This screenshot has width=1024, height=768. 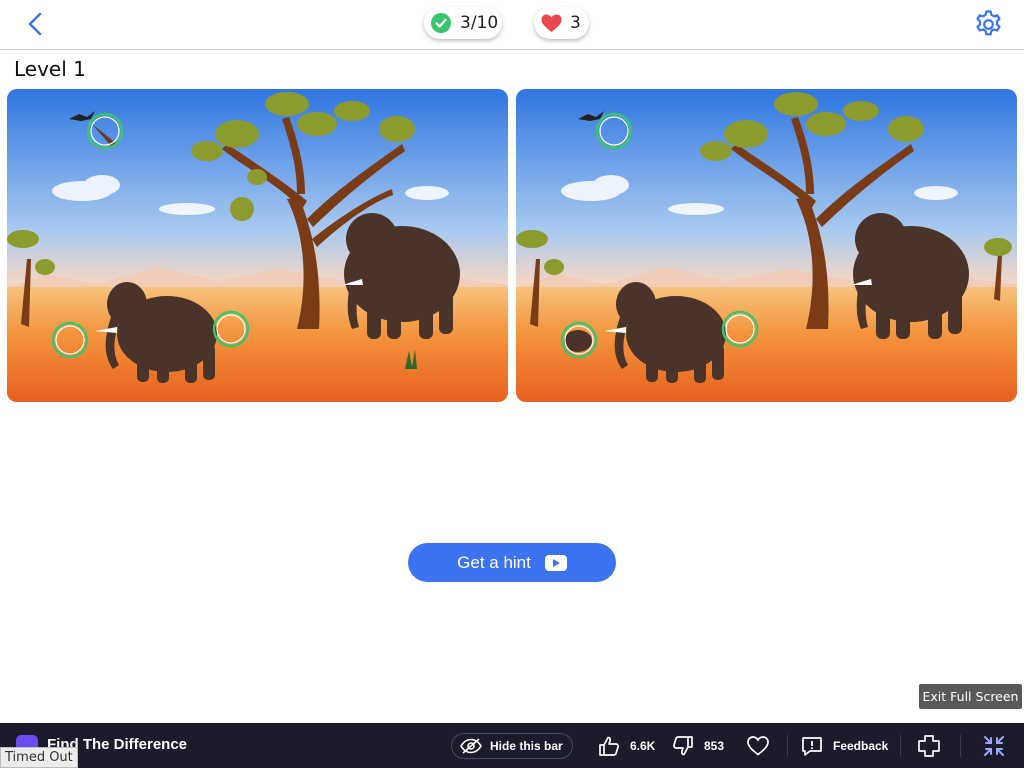 I want to click on chevron-left-icon, so click(x=35, y=24).